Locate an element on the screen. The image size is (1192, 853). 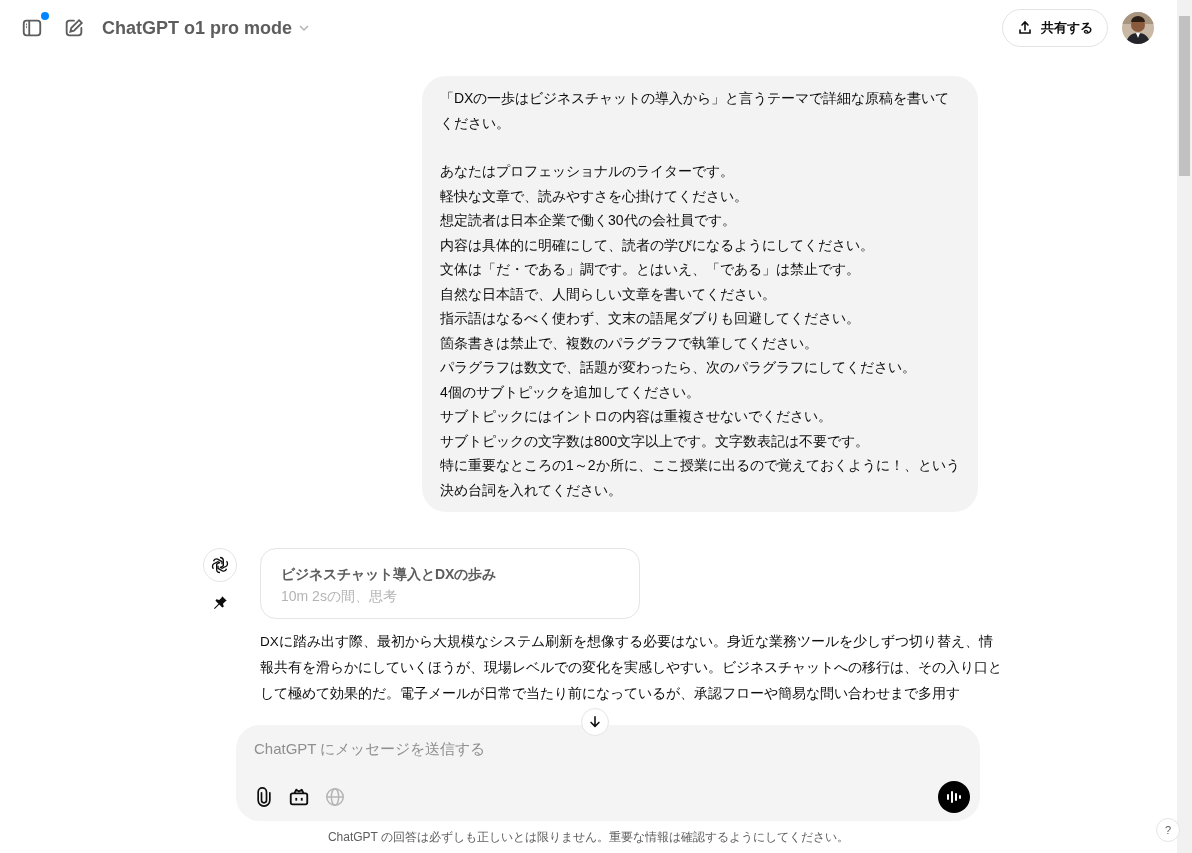
assistant-message: DXに踏み出す際、最初から大規模なシステム刷新を想像する必要はない。身近な業務ツールを少しずつ切り替え、情報共有を滑らかにしていくほうが、現場レベルでの変化を実感しやすい。ビジネスチャットへの移行は、その入り口として極めて効果的だ。電子メールが日常で当たり前になっているが、承認フローや簡易な問い合わせまで多用す is located at coordinates (631, 668).